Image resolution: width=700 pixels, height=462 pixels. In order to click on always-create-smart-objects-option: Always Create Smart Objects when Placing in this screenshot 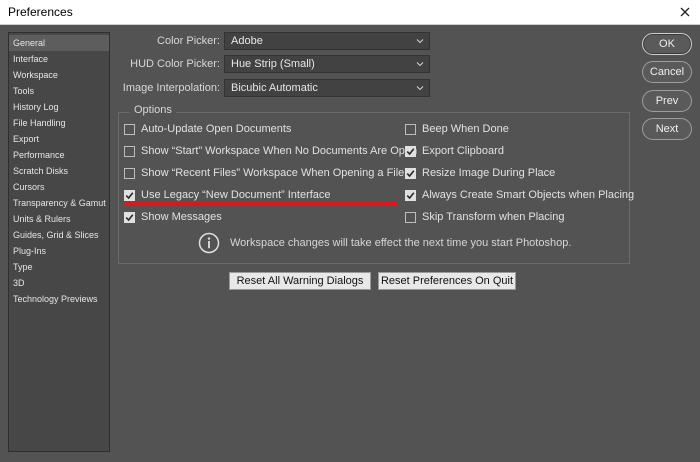, I will do `click(519, 195)`.